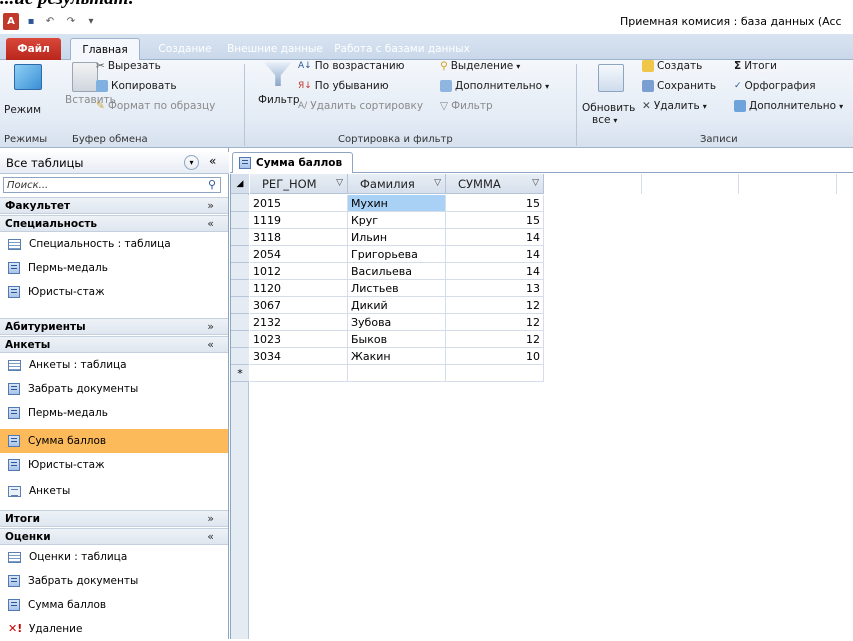  I want to click on cut-button: Вырезать, so click(134, 66).